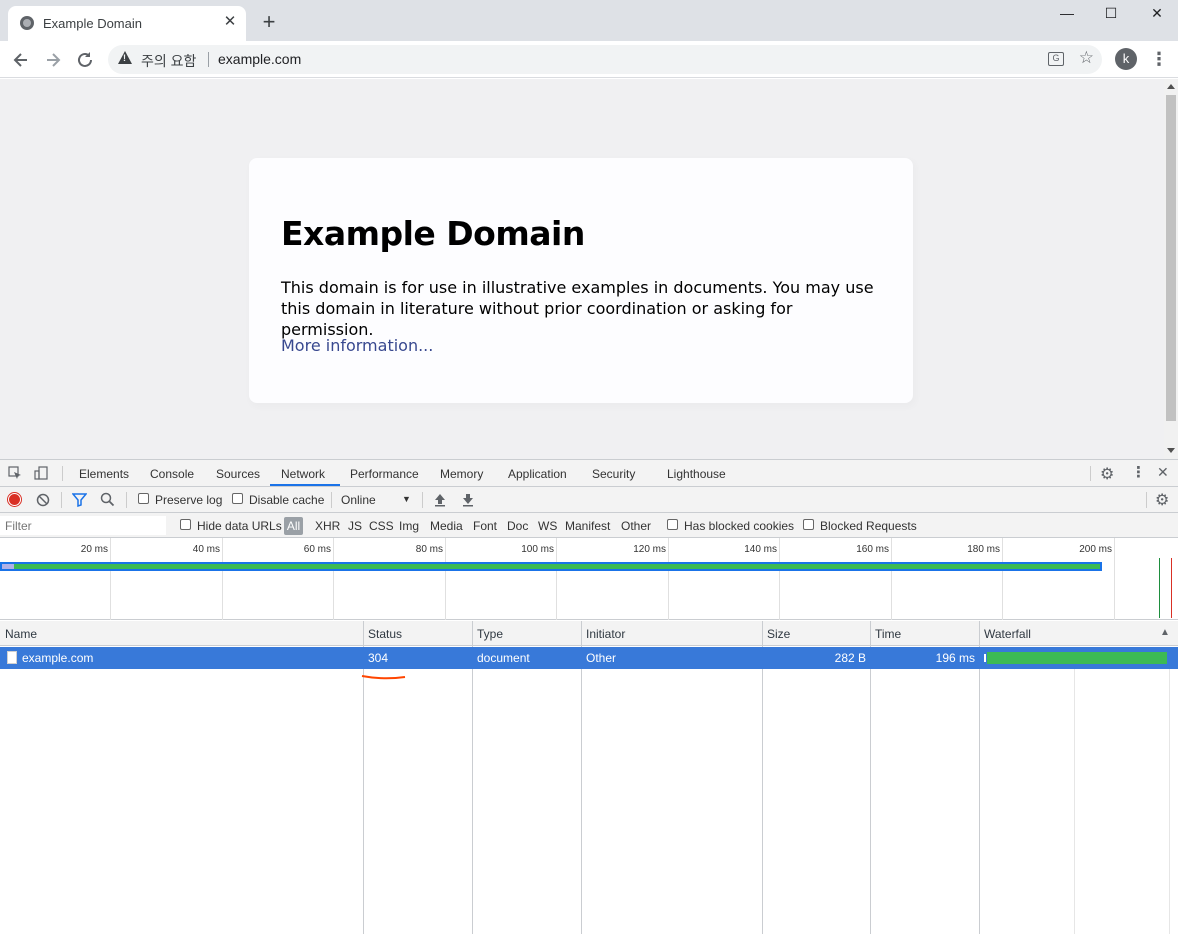 Image resolution: width=1178 pixels, height=934 pixels. Describe the element at coordinates (384, 474) in the screenshot. I see `tab-performance: Performance` at that location.